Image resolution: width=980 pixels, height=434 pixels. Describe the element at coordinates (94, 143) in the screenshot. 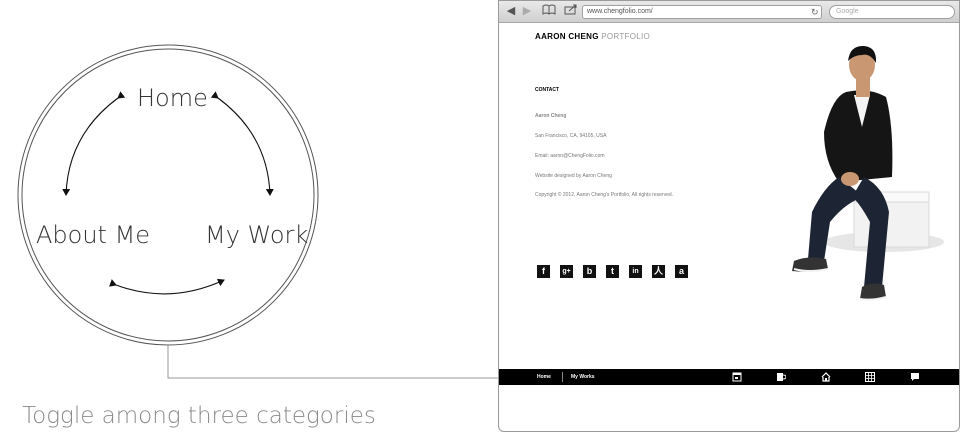

I see `arrow-home-about` at that location.